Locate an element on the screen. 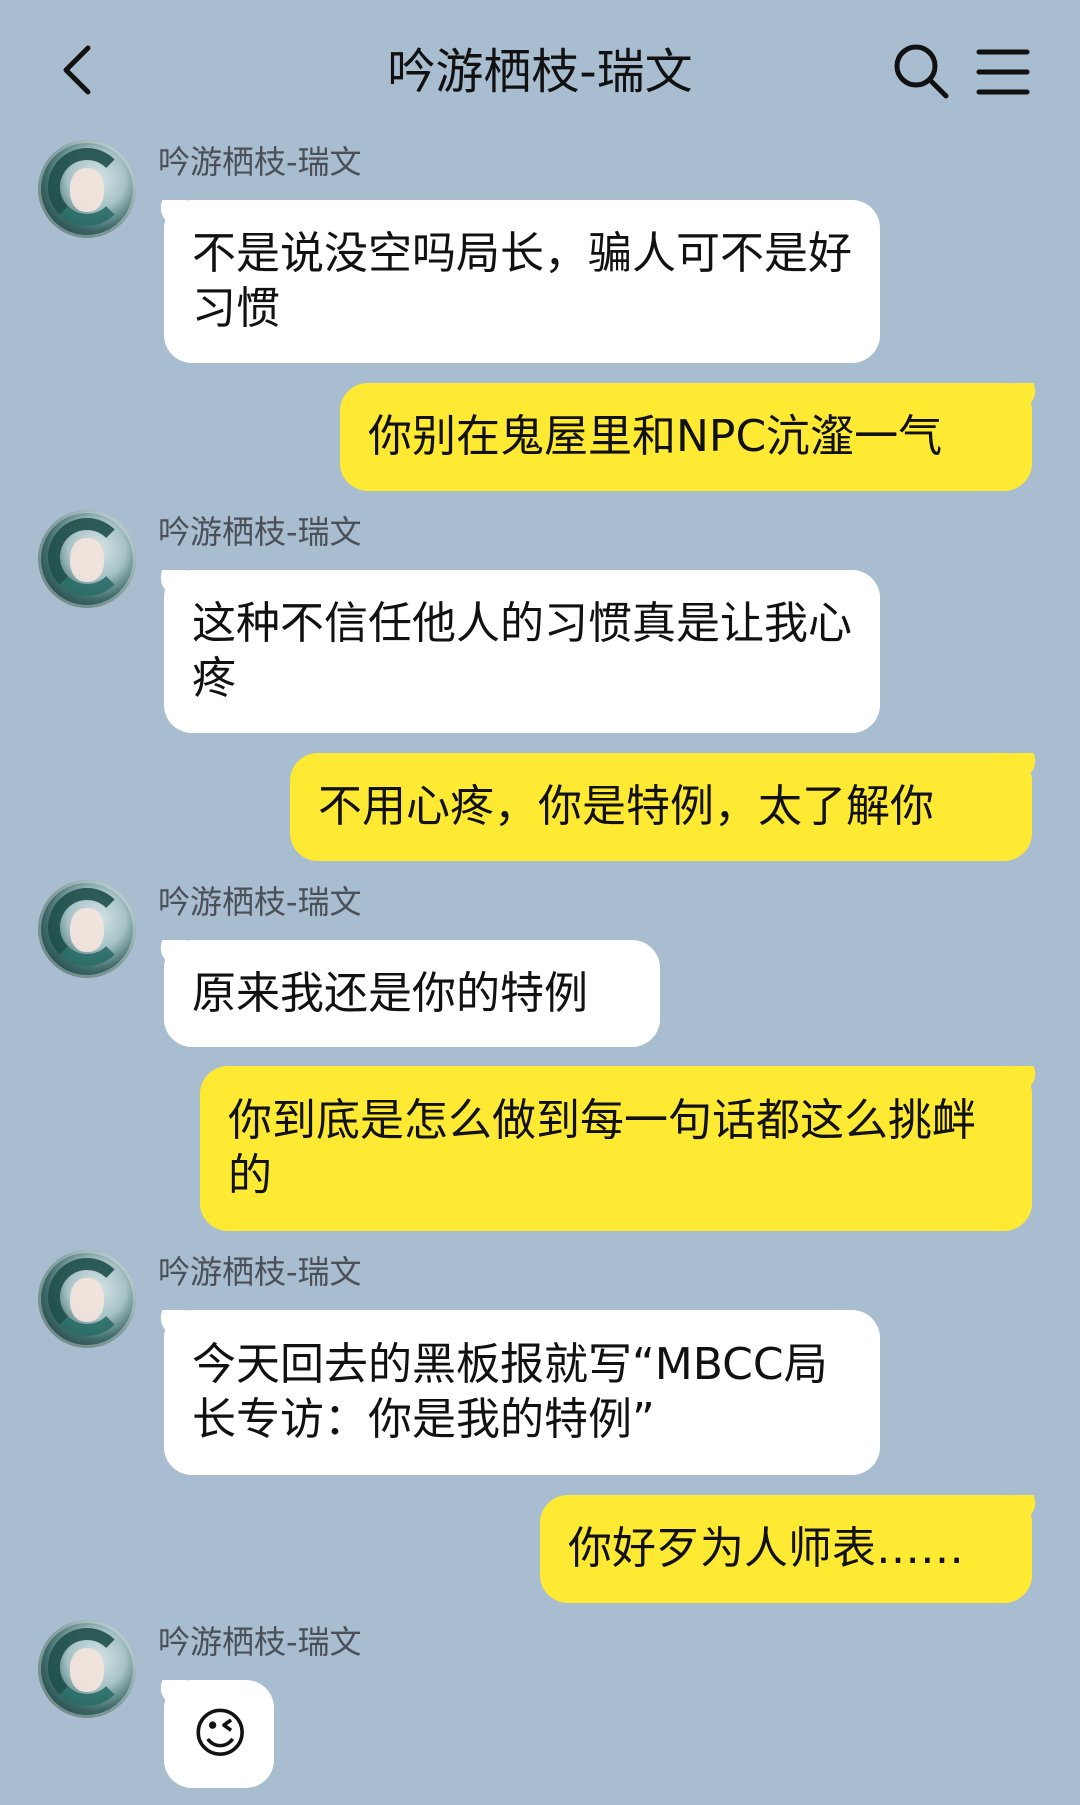 The width and height of the screenshot is (1080, 1805). search-icon is located at coordinates (921, 71).